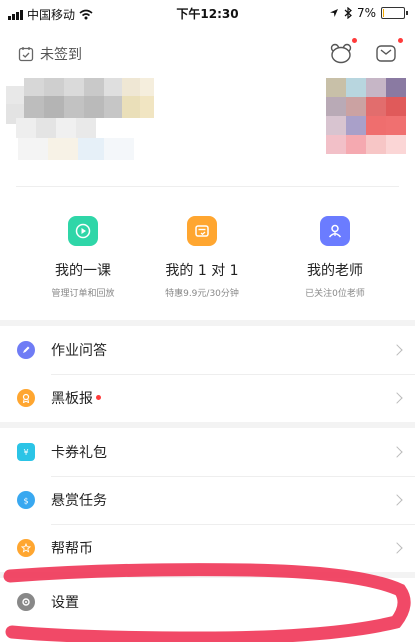 The image size is (415, 642). What do you see at coordinates (207, 602) in the screenshot?
I see `menu-item-settings: 设置` at bounding box center [207, 602].